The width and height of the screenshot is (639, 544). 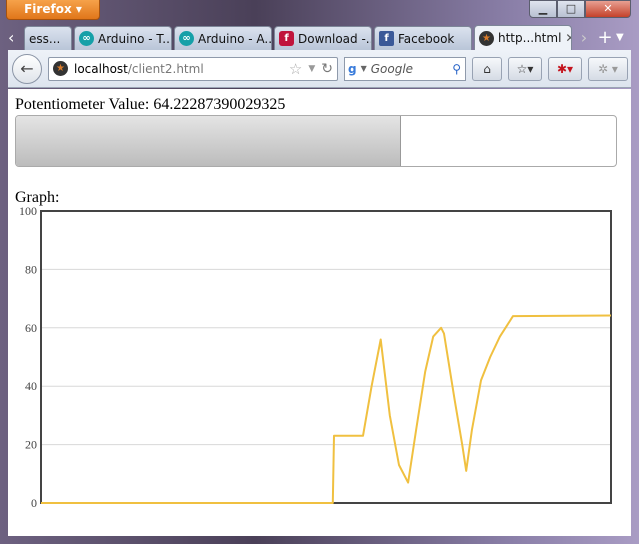 I want to click on tab-5: ★http...html✕, so click(x=523, y=37).